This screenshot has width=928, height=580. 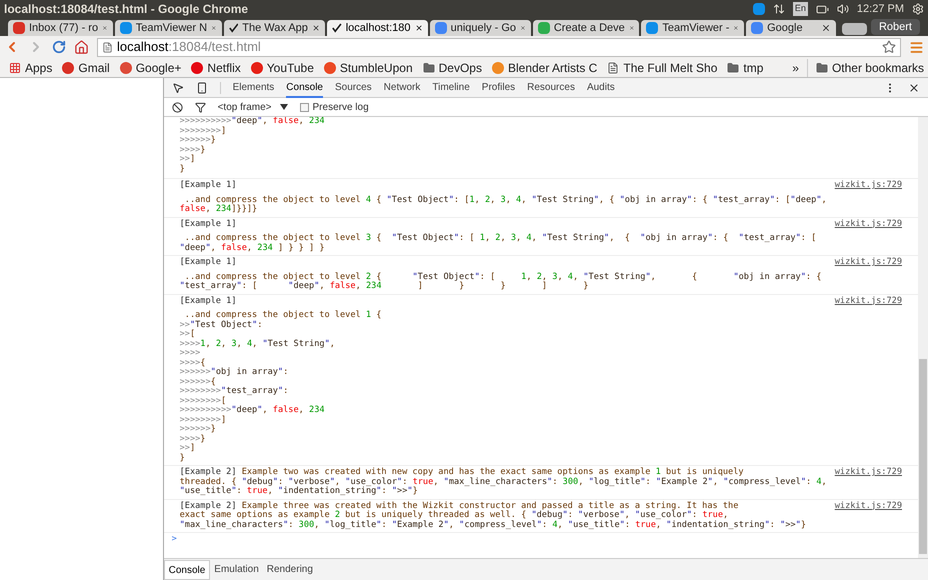 What do you see at coordinates (501, 238) in the screenshot?
I see `console-line: ..and compress the object to level 3 { "Test Object": [ 1, 2, 3, 4, "Test String", { "obj in array": { "test_array": [` at bounding box center [501, 238].